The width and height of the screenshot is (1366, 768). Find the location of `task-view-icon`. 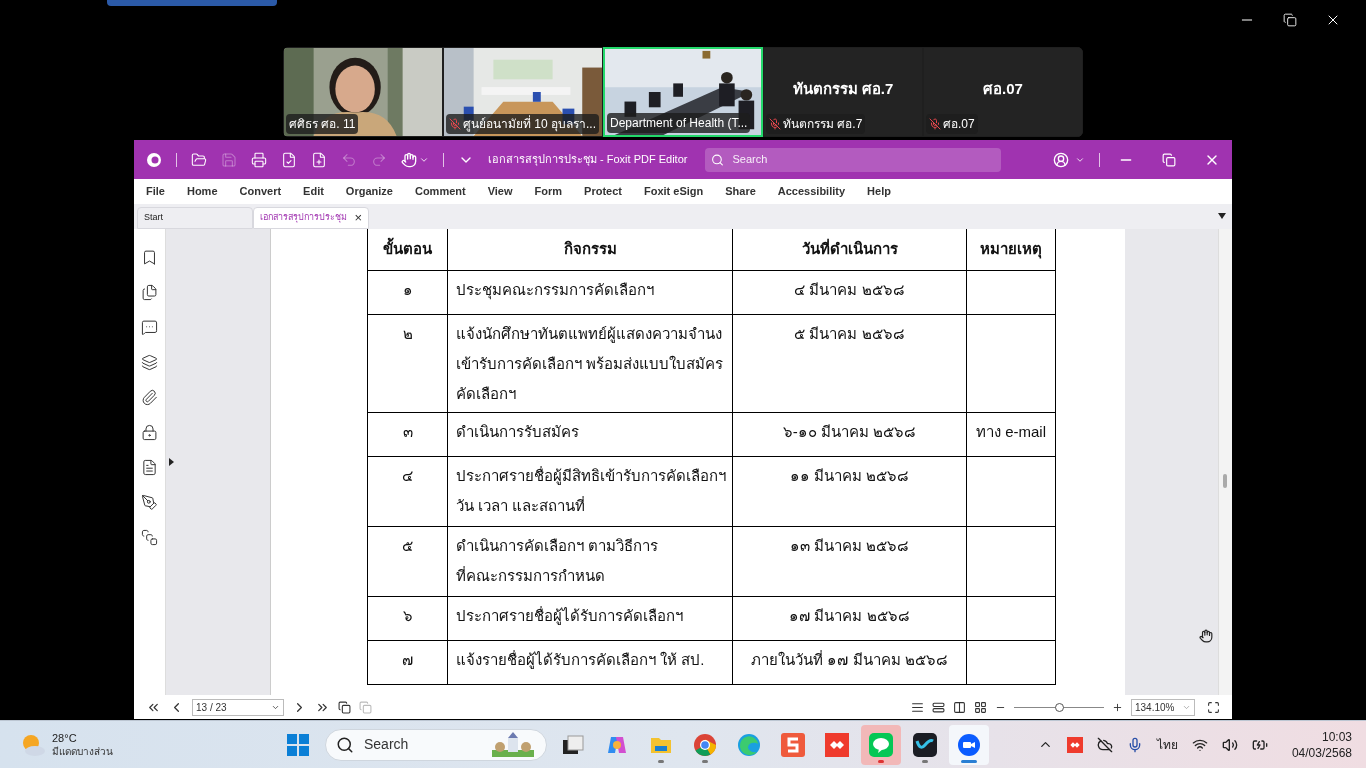

task-view-icon is located at coordinates (573, 744).